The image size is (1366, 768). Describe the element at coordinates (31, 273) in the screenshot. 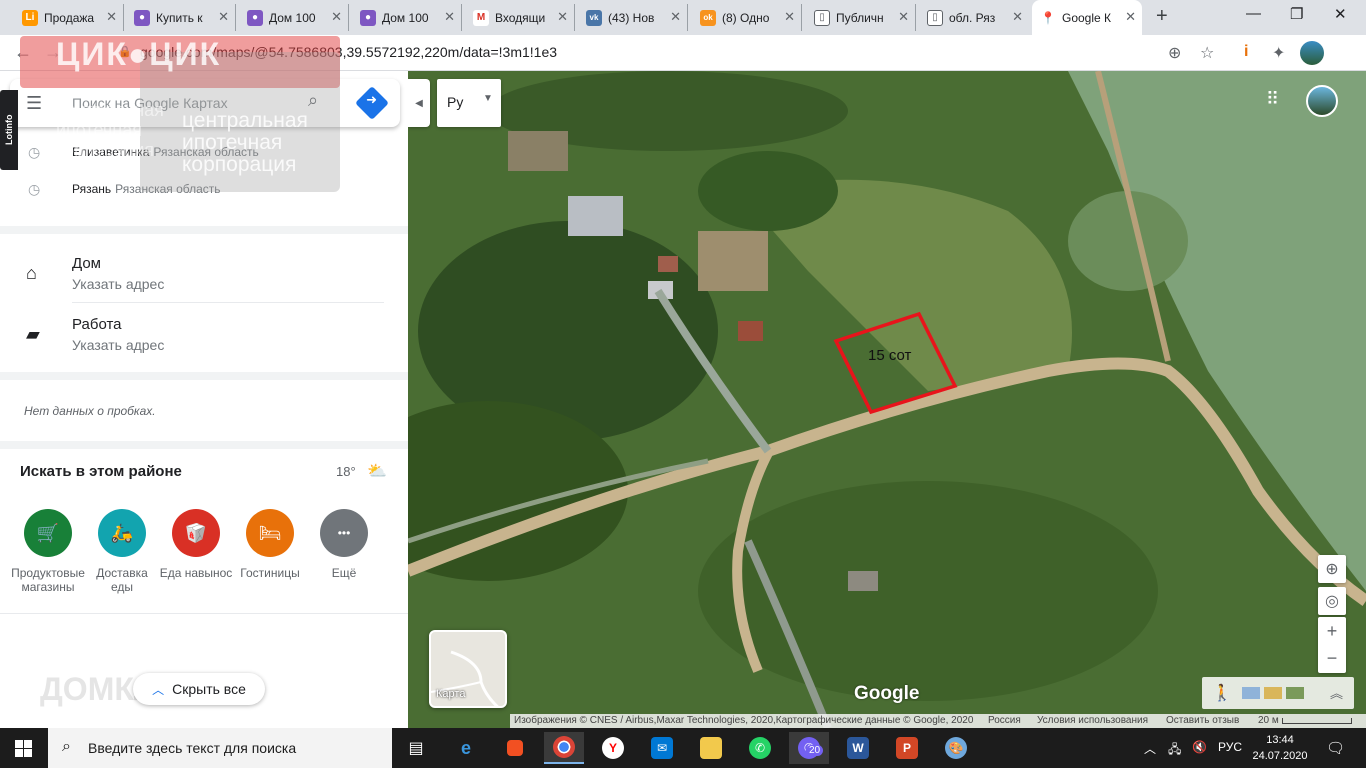

I see `home-icon: ⌂` at that location.